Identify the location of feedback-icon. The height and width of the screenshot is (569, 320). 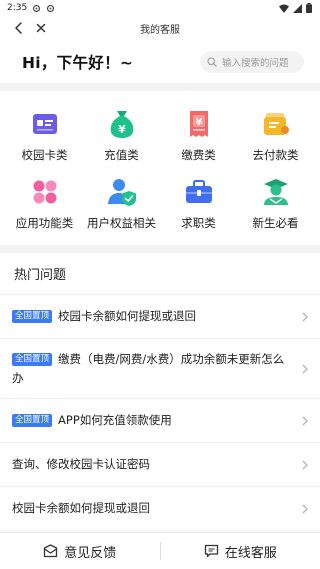
(51, 551).